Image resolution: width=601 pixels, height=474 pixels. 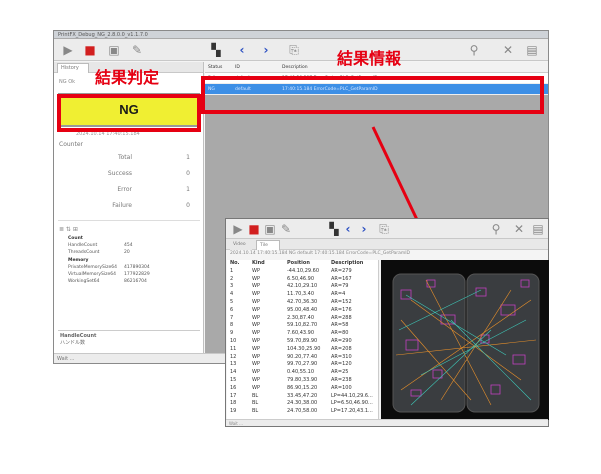 I want to click on list-item: 16 WP 86.90,15.20 AR=100, so click(x=302, y=389).